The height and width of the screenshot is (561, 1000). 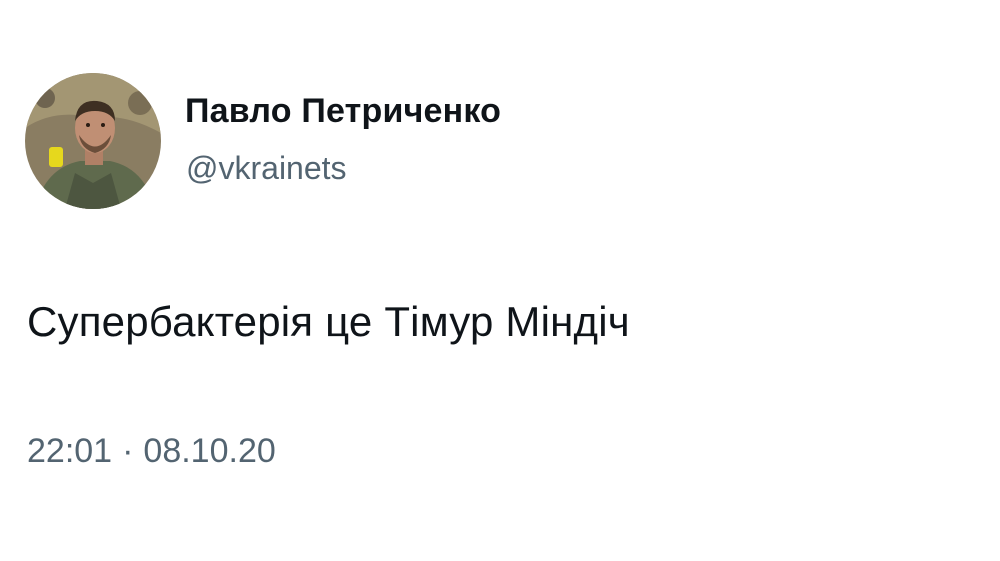 What do you see at coordinates (343, 111) in the screenshot?
I see `author-display-name: Павло Петриченко` at bounding box center [343, 111].